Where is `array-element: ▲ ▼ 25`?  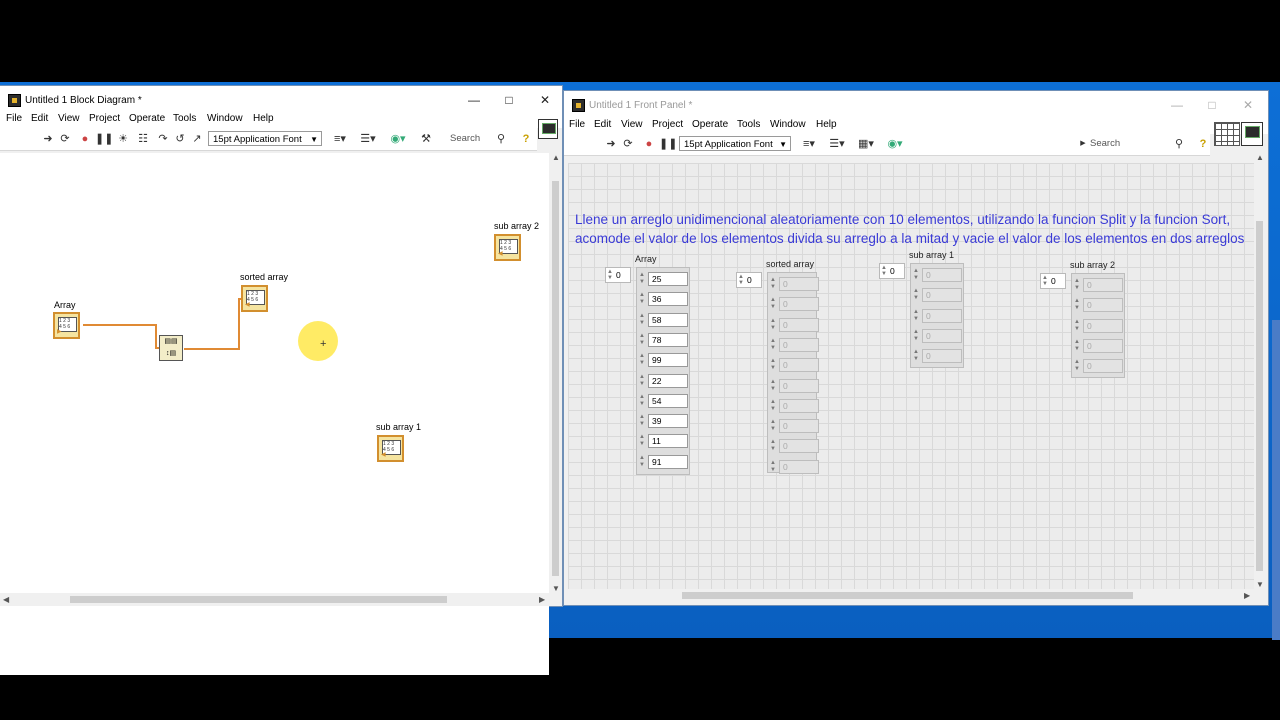
array-element: ▲ ▼ 25 is located at coordinates (663, 279).